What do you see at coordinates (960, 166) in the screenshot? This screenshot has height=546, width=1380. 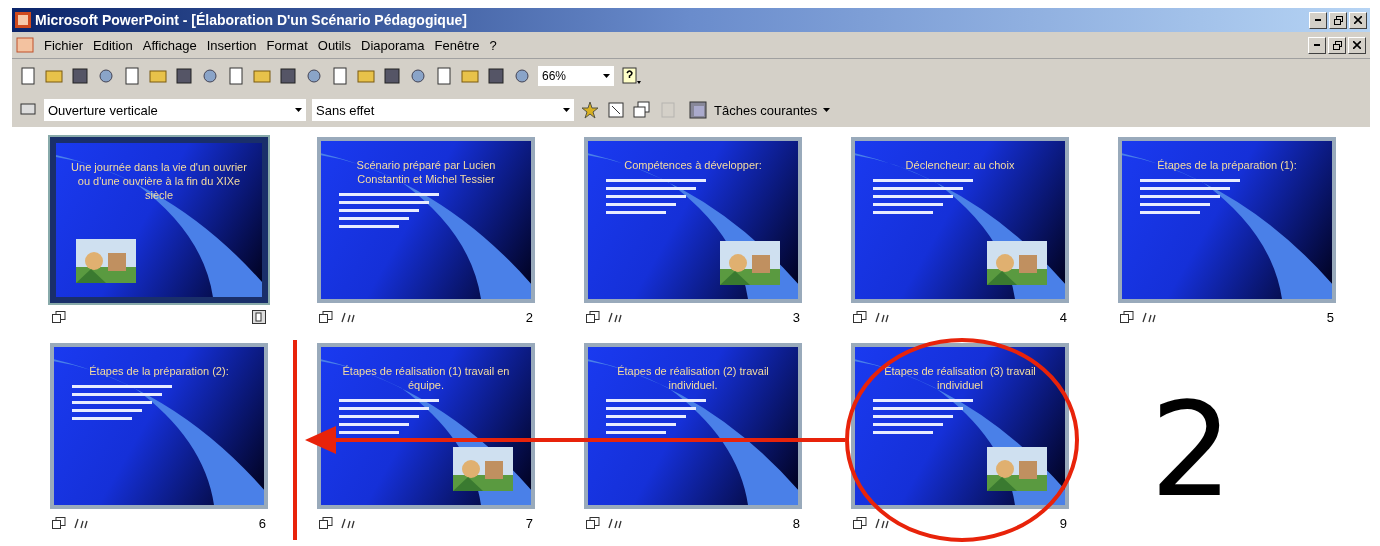 I see `slide-title: Déclencheur: au choix` at bounding box center [960, 166].